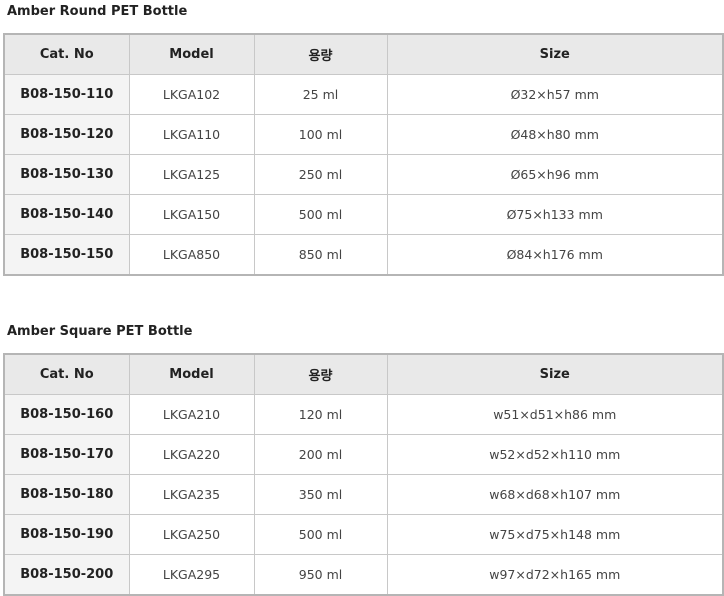  I want to click on volume-cell: 350 ml, so click(320, 494).